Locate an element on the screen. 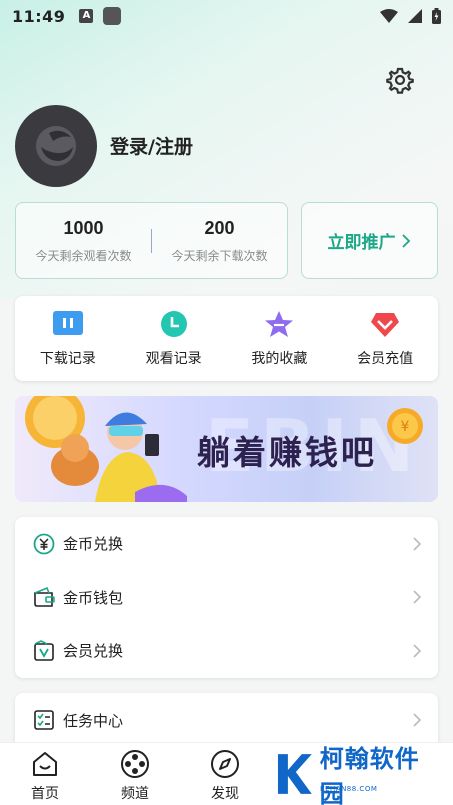  download-record-button: 下载记录 is located at coordinates (68, 338).